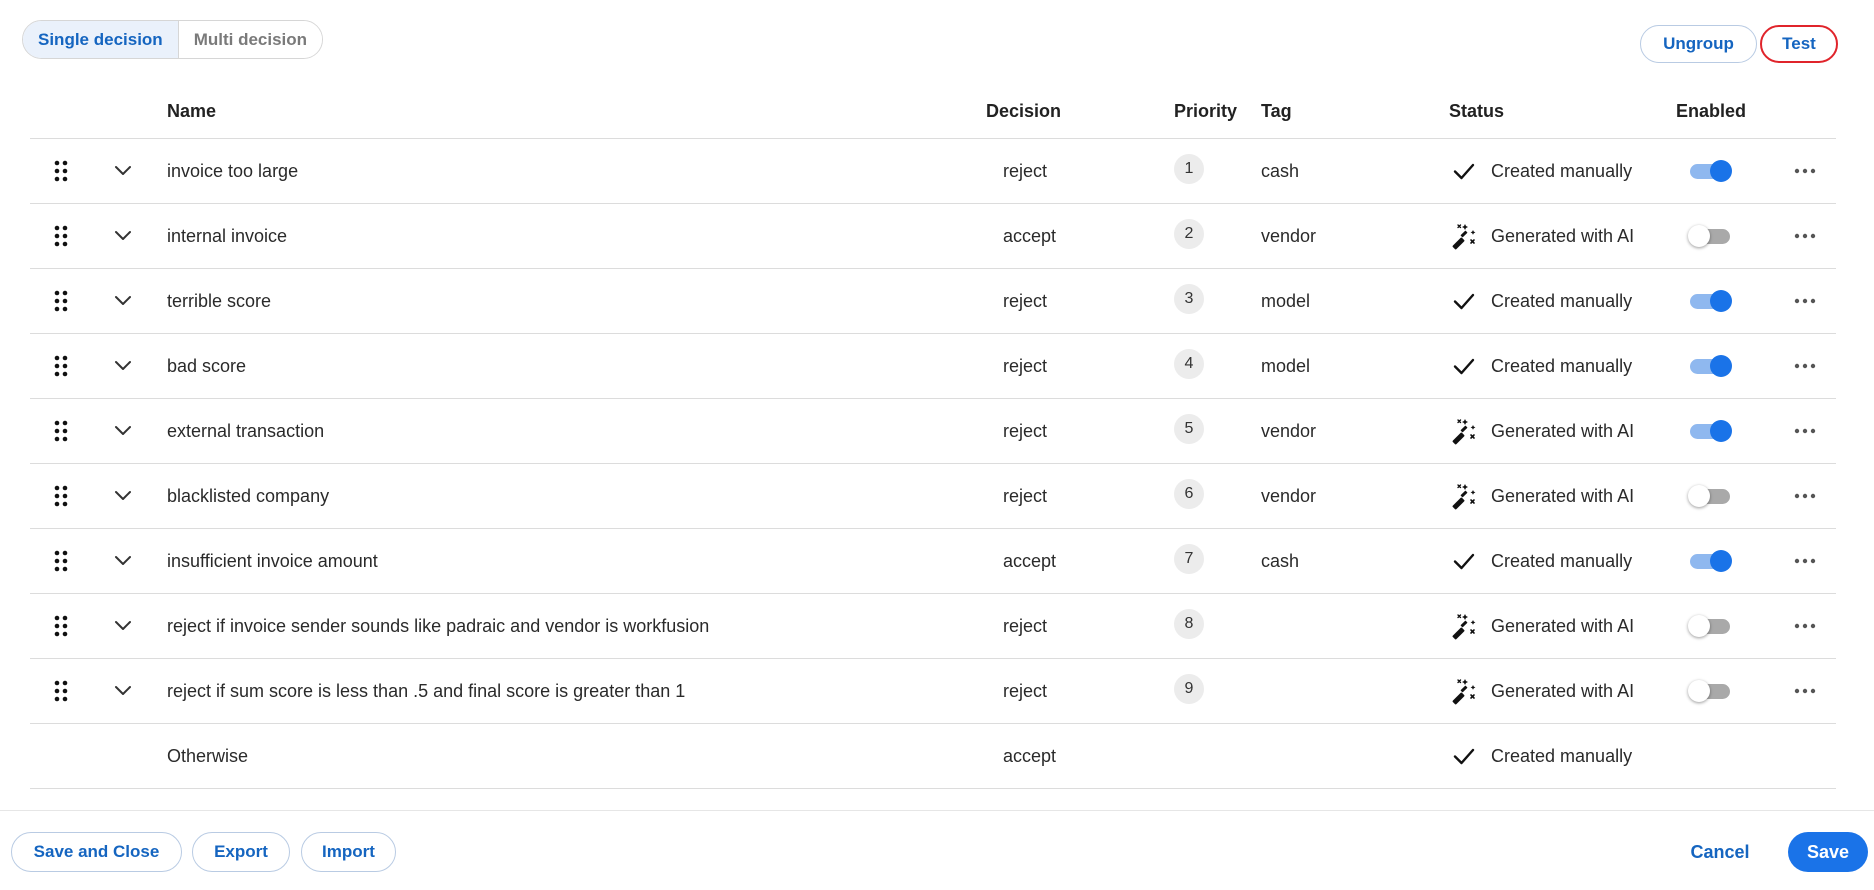 The image size is (1874, 890). Describe the element at coordinates (96, 852) in the screenshot. I see `save-and-close-button: Save and Close` at that location.